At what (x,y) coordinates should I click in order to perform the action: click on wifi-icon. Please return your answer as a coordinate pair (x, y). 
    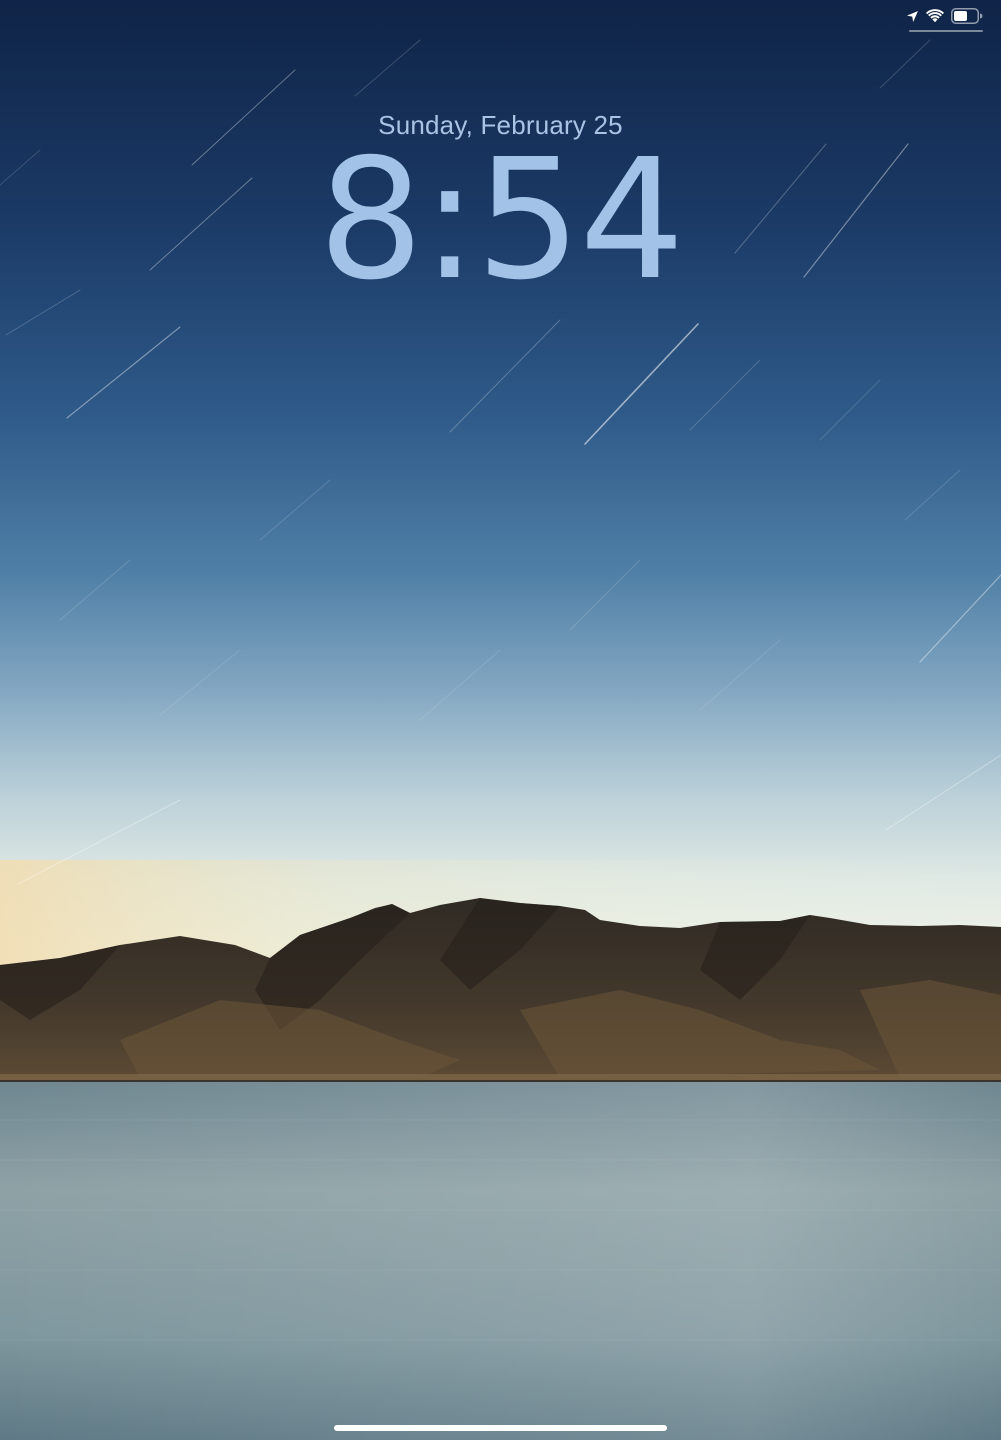
    Looking at the image, I should click on (935, 16).